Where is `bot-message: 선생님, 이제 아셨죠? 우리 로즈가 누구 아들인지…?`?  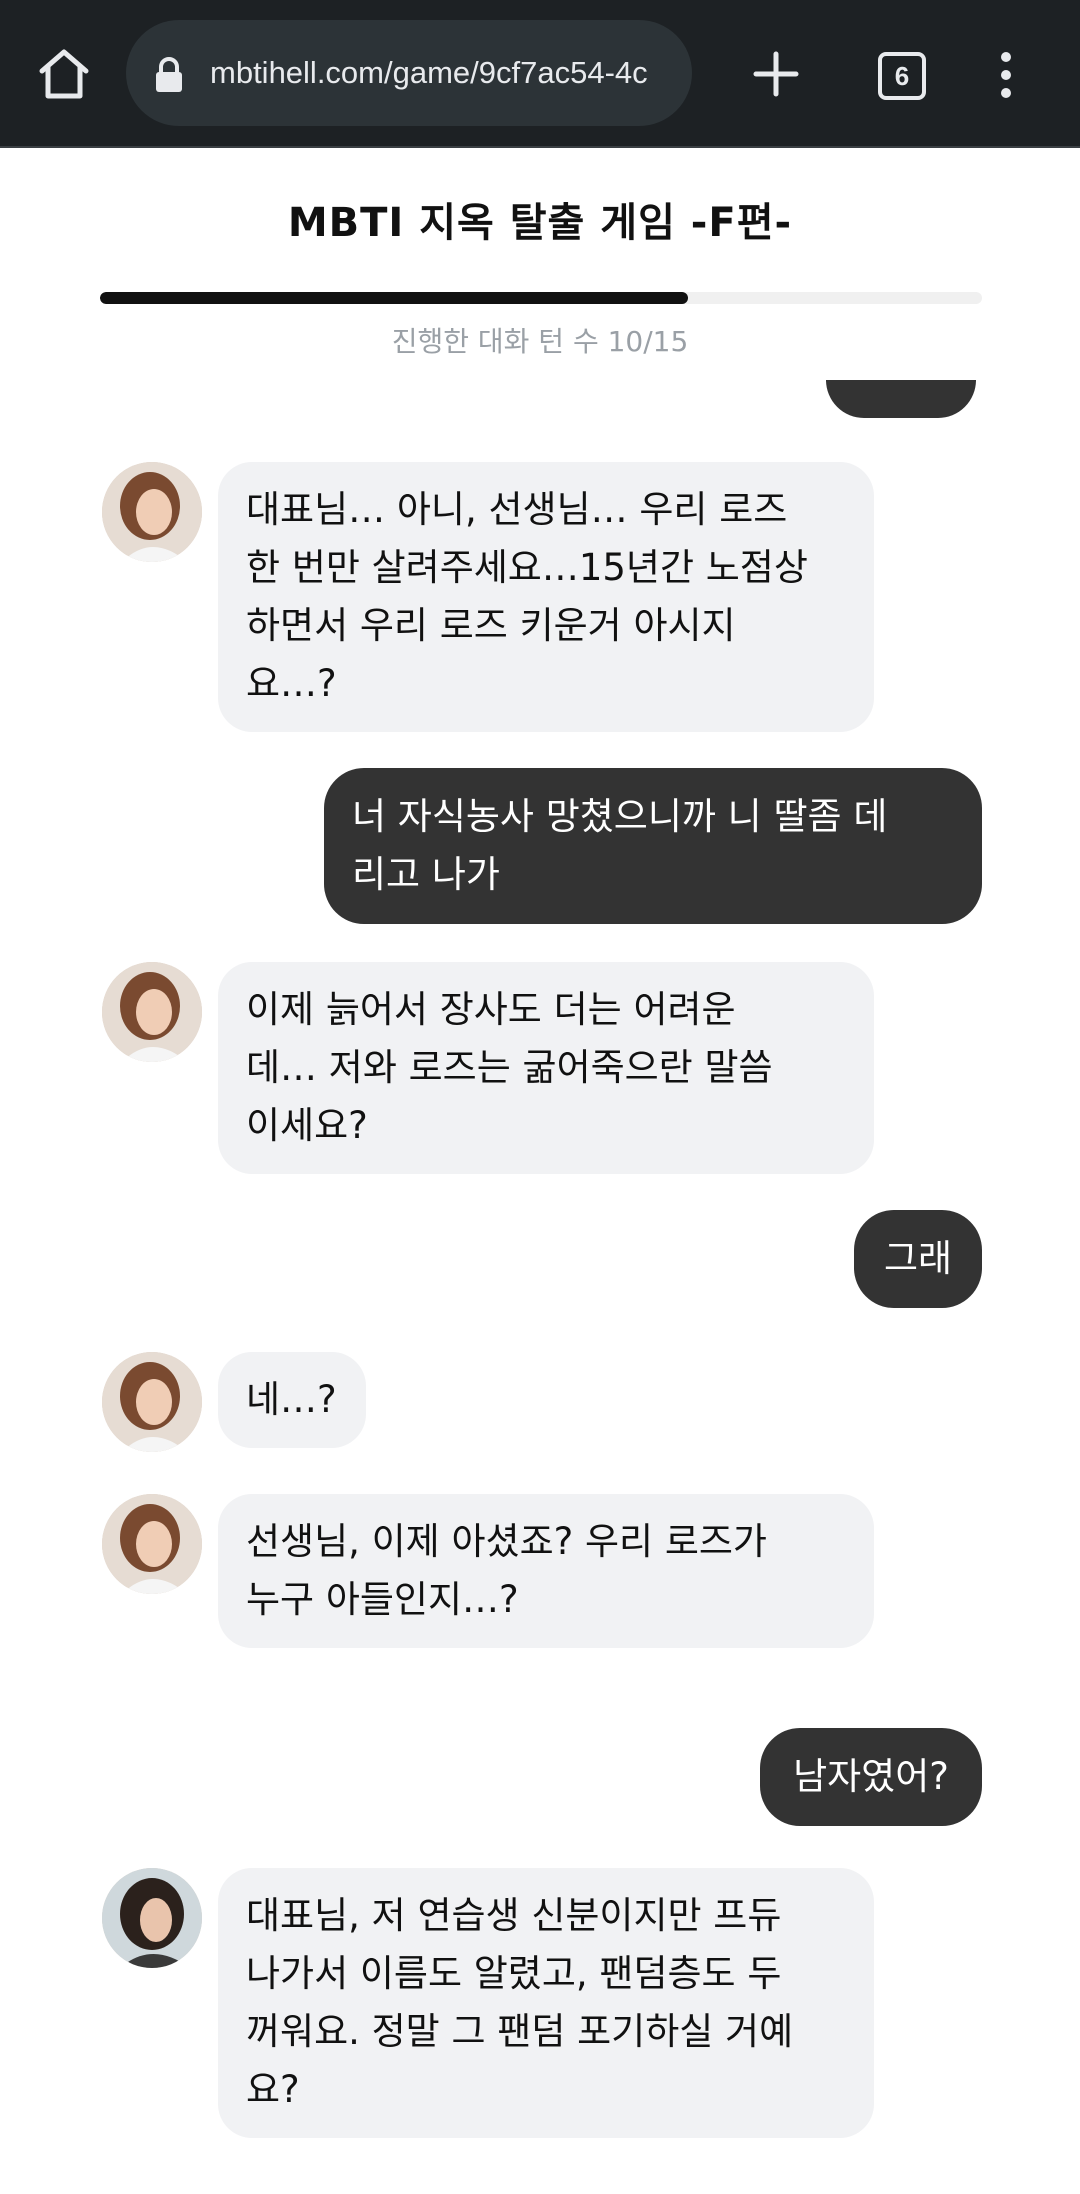 bot-message: 선생님, 이제 아셨죠? 우리 로즈가 누구 아들인지…? is located at coordinates (546, 1571).